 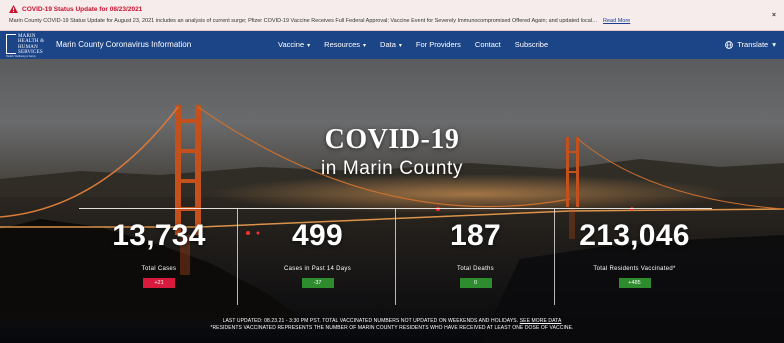 What do you see at coordinates (82, 9) in the screenshot?
I see `alert-title-text: COVID-19 Status Update for 08/23/2021` at bounding box center [82, 9].